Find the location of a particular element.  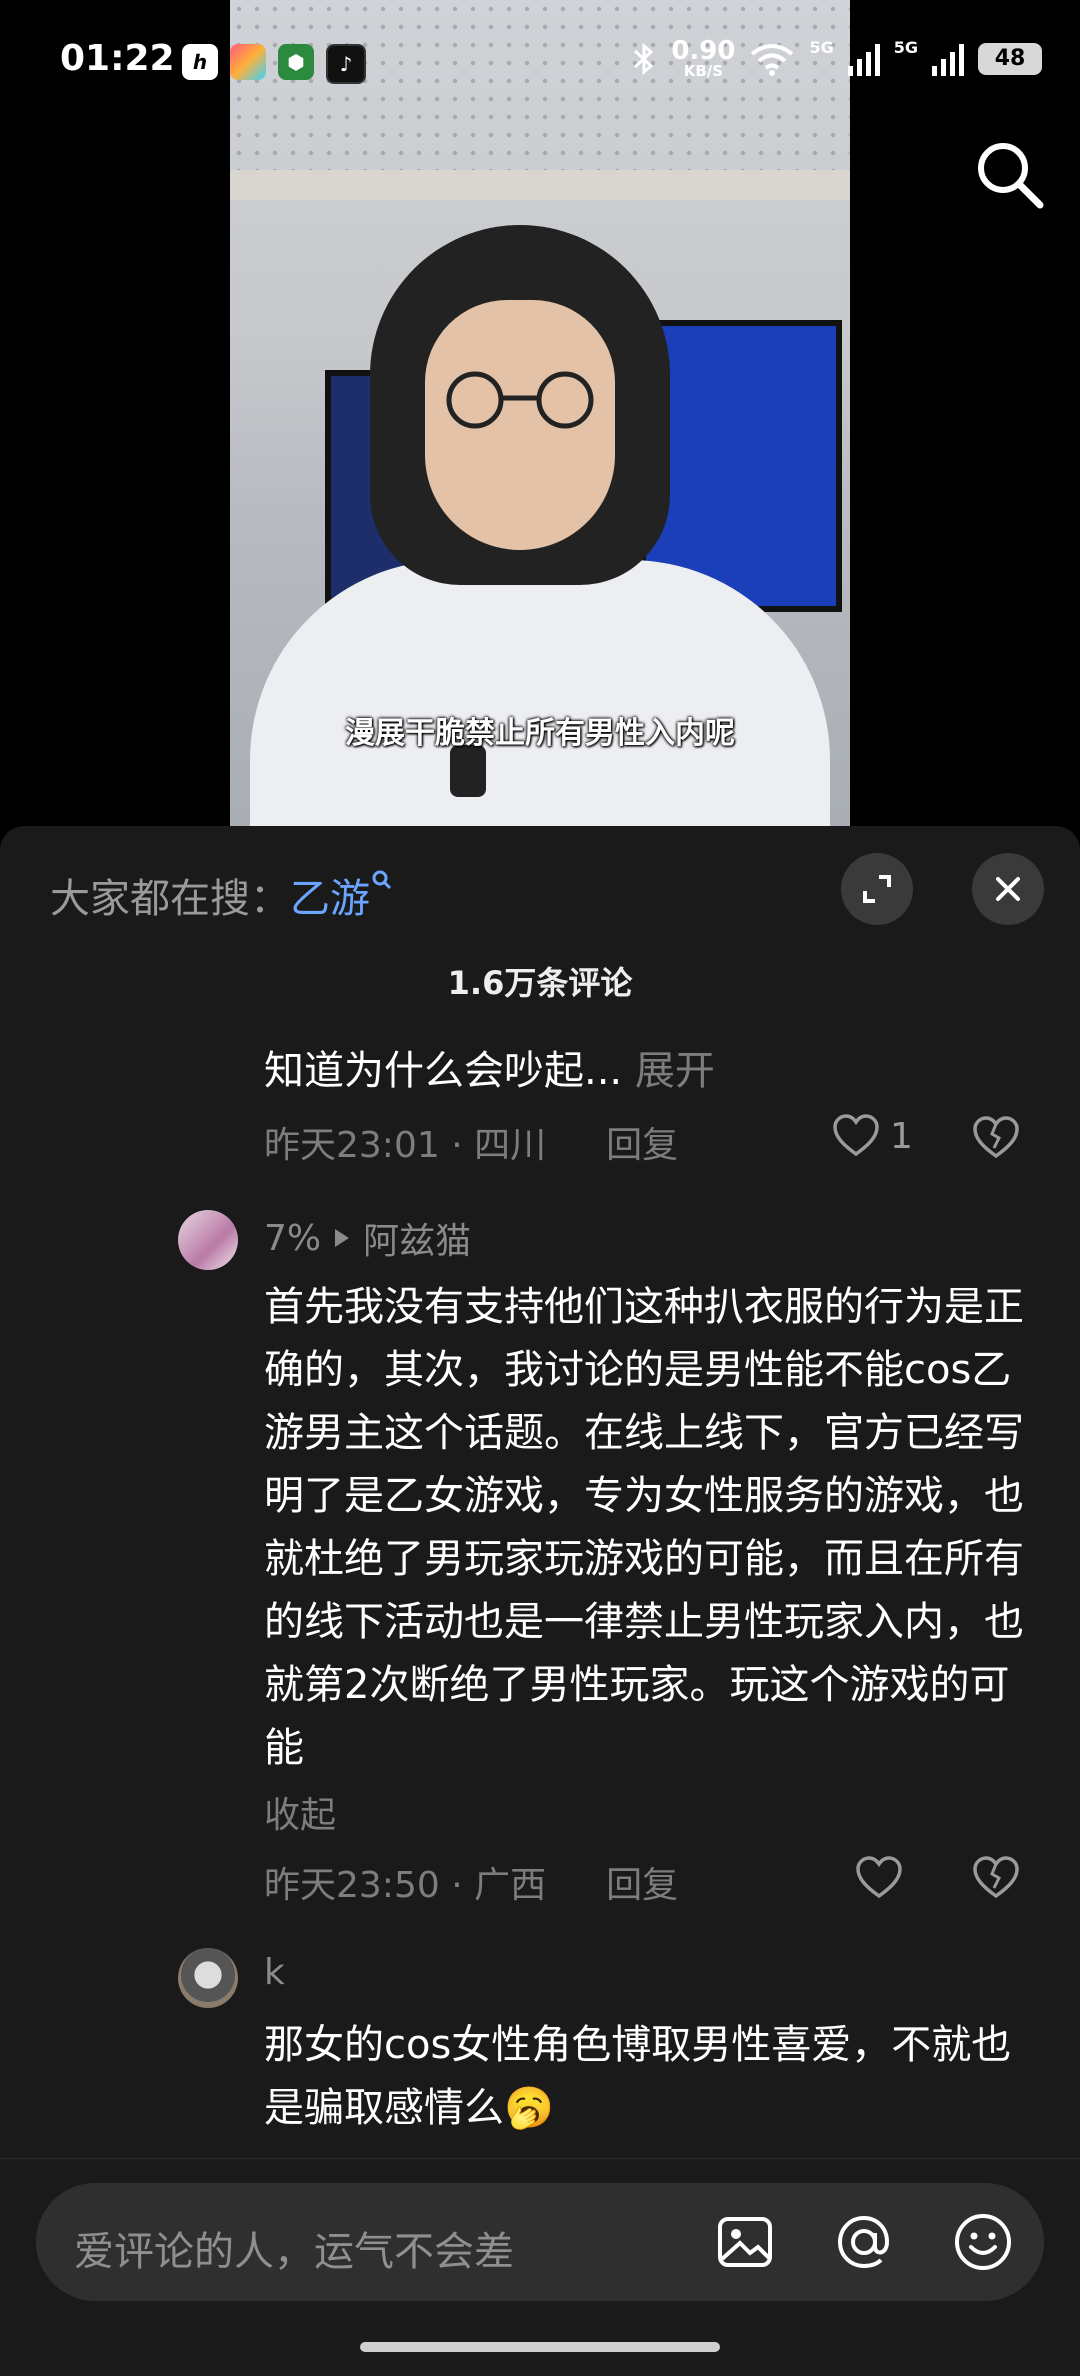

expand-link: 展开 is located at coordinates (675, 1071).